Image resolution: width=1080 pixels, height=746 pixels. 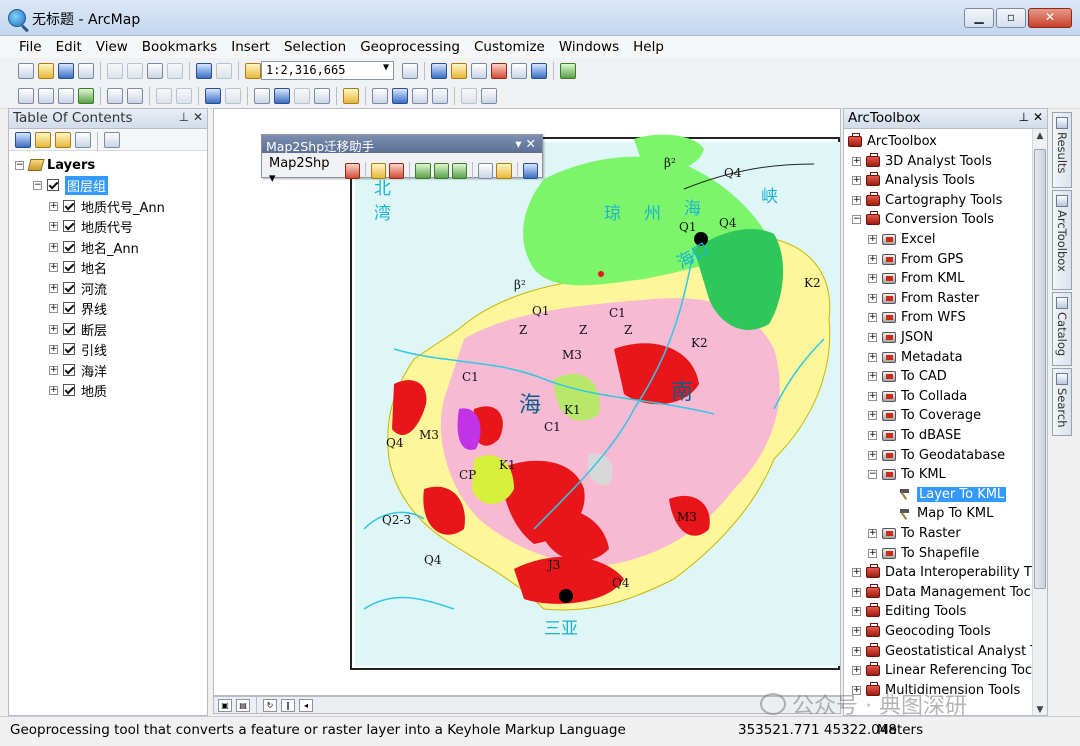 I want to click on toc-layer: + 地质代号_Ann, so click(x=107, y=206).